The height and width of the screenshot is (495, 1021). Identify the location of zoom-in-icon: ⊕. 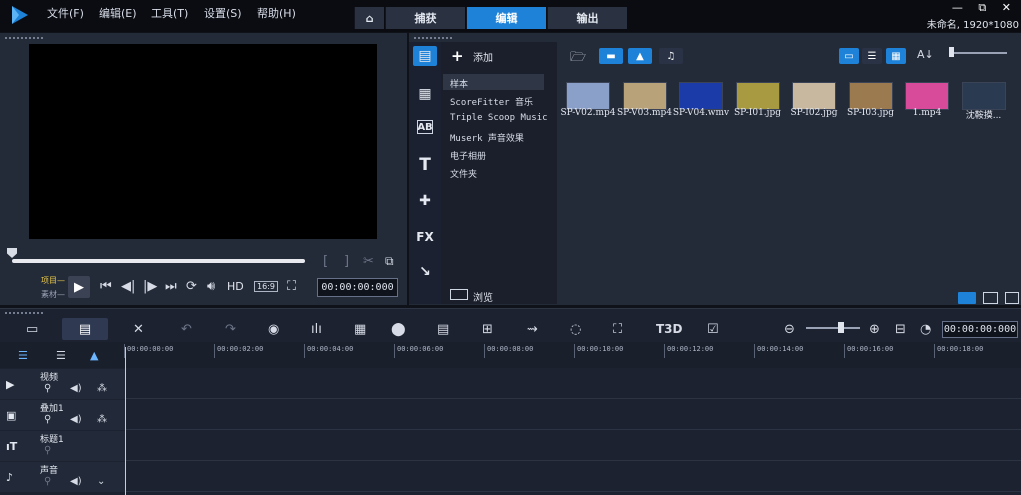
(874, 329).